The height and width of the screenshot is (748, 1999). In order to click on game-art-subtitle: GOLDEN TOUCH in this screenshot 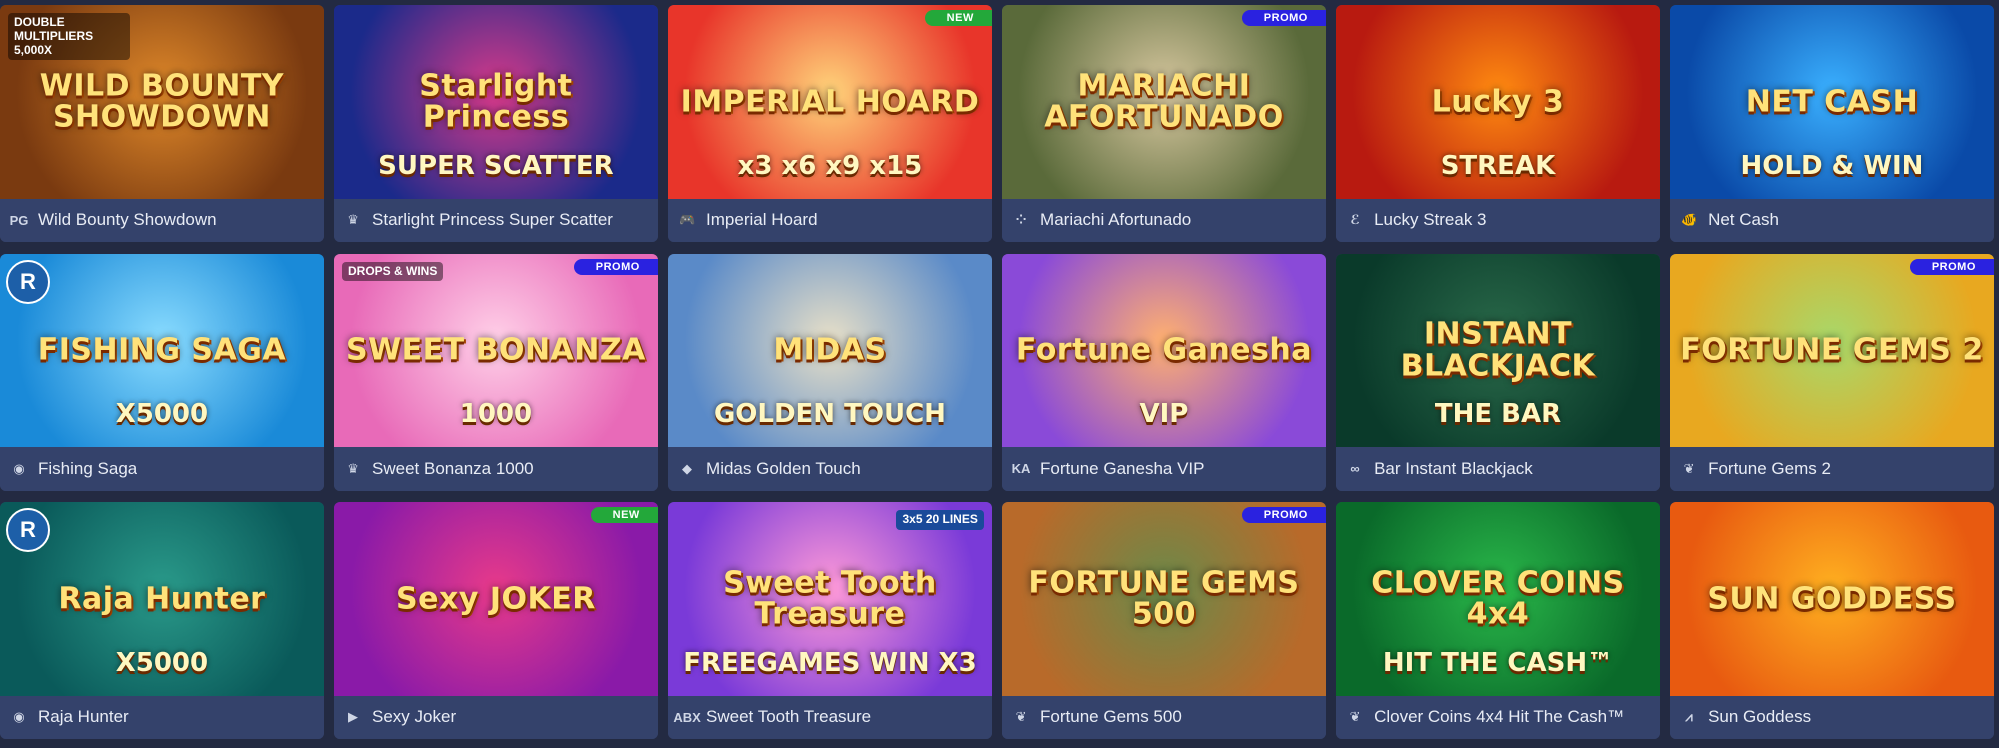, I will do `click(829, 414)`.